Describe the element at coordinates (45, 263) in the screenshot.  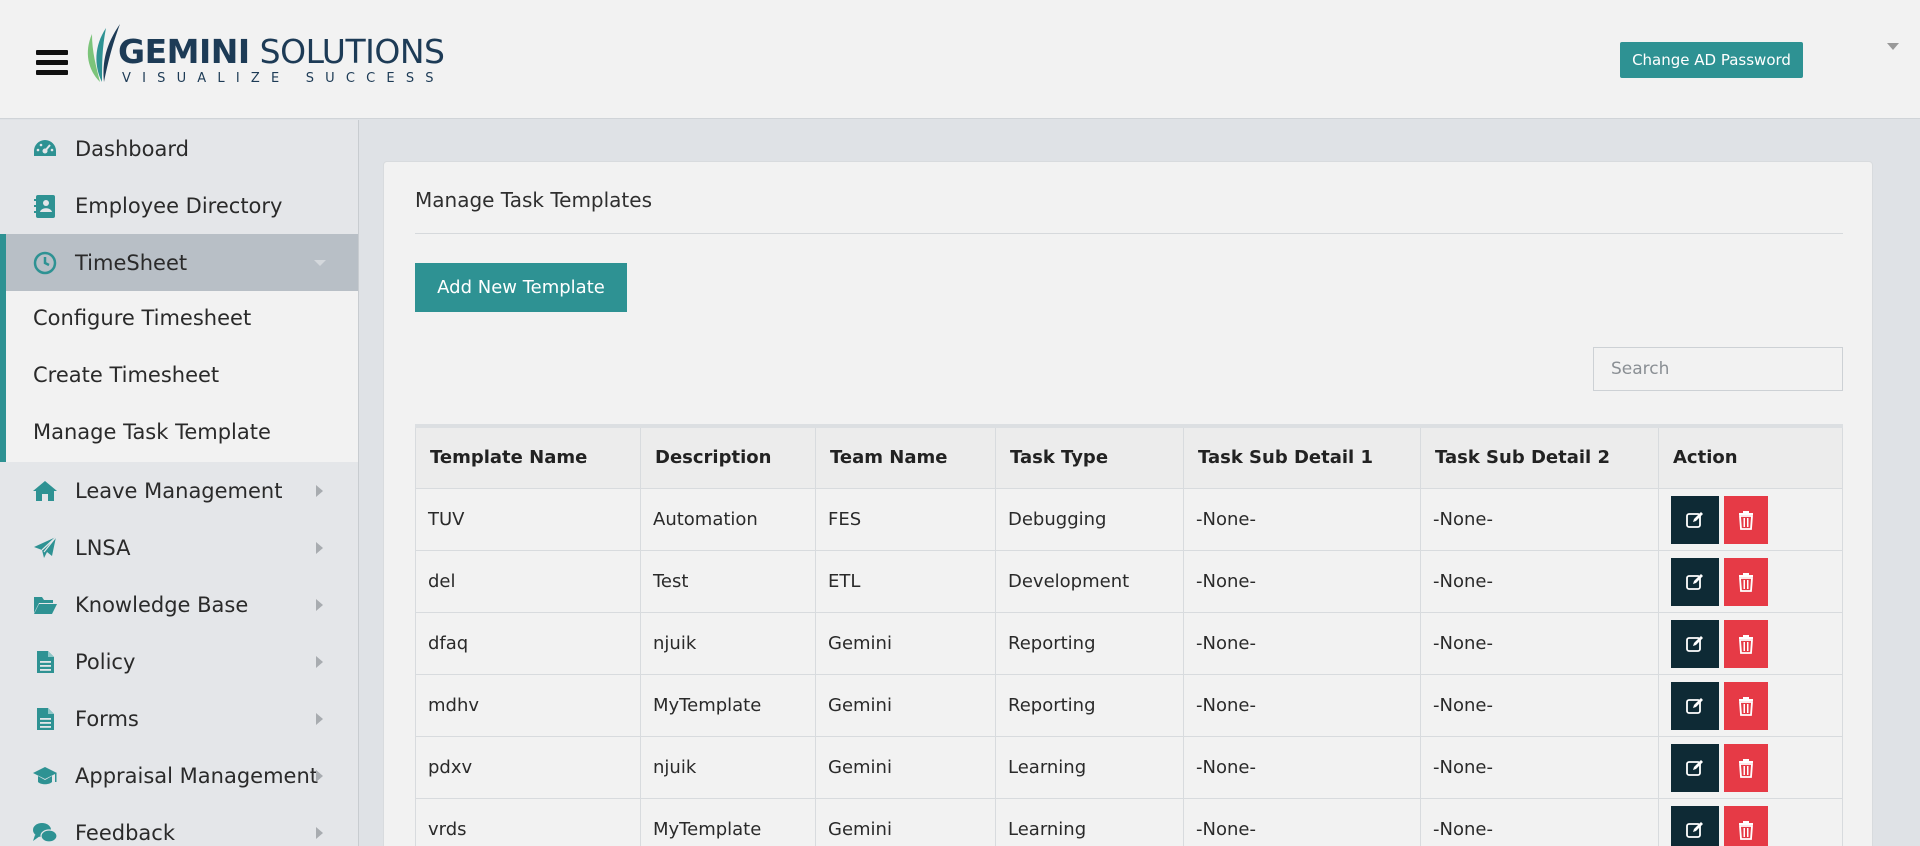
I see `clock-icon` at that location.